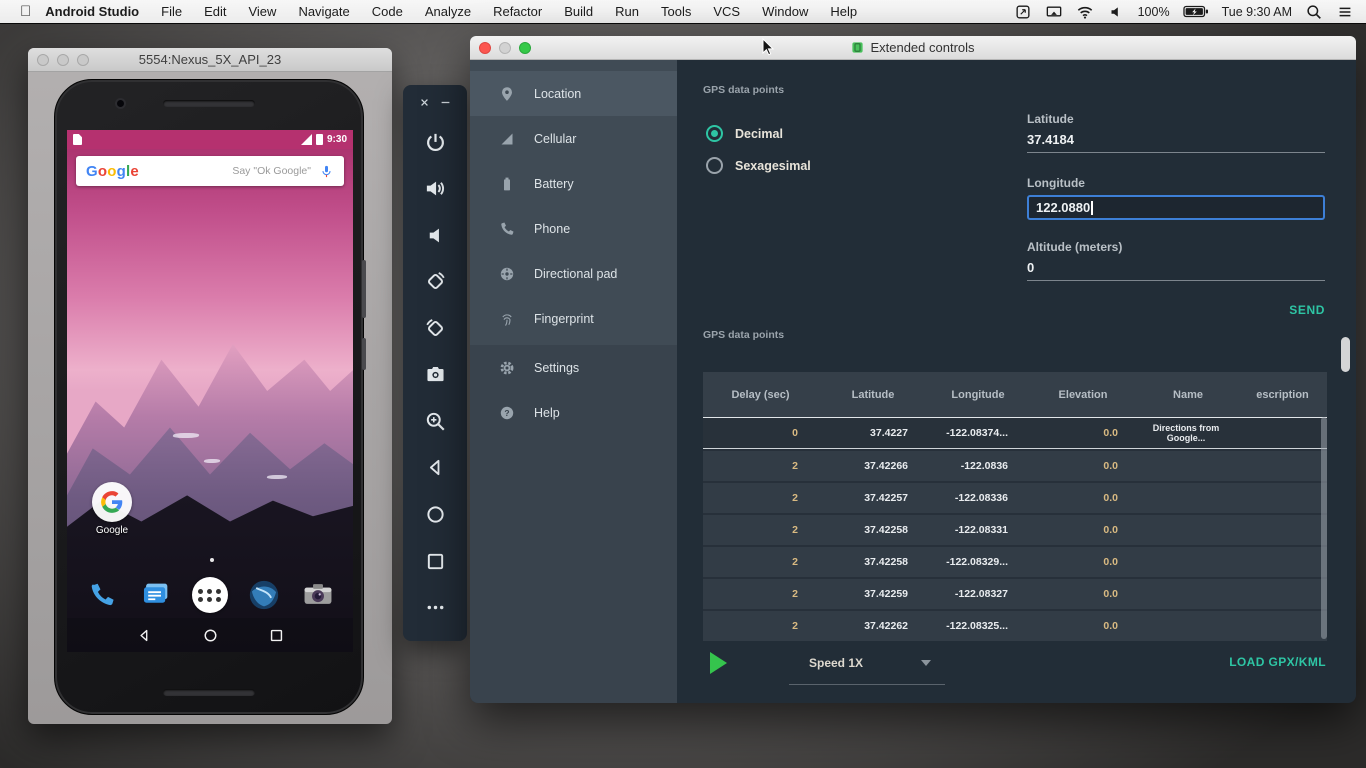  What do you see at coordinates (1015, 593) in the screenshot?
I see `table-row: 2 37.42259 -122.08327 0.0` at bounding box center [1015, 593].